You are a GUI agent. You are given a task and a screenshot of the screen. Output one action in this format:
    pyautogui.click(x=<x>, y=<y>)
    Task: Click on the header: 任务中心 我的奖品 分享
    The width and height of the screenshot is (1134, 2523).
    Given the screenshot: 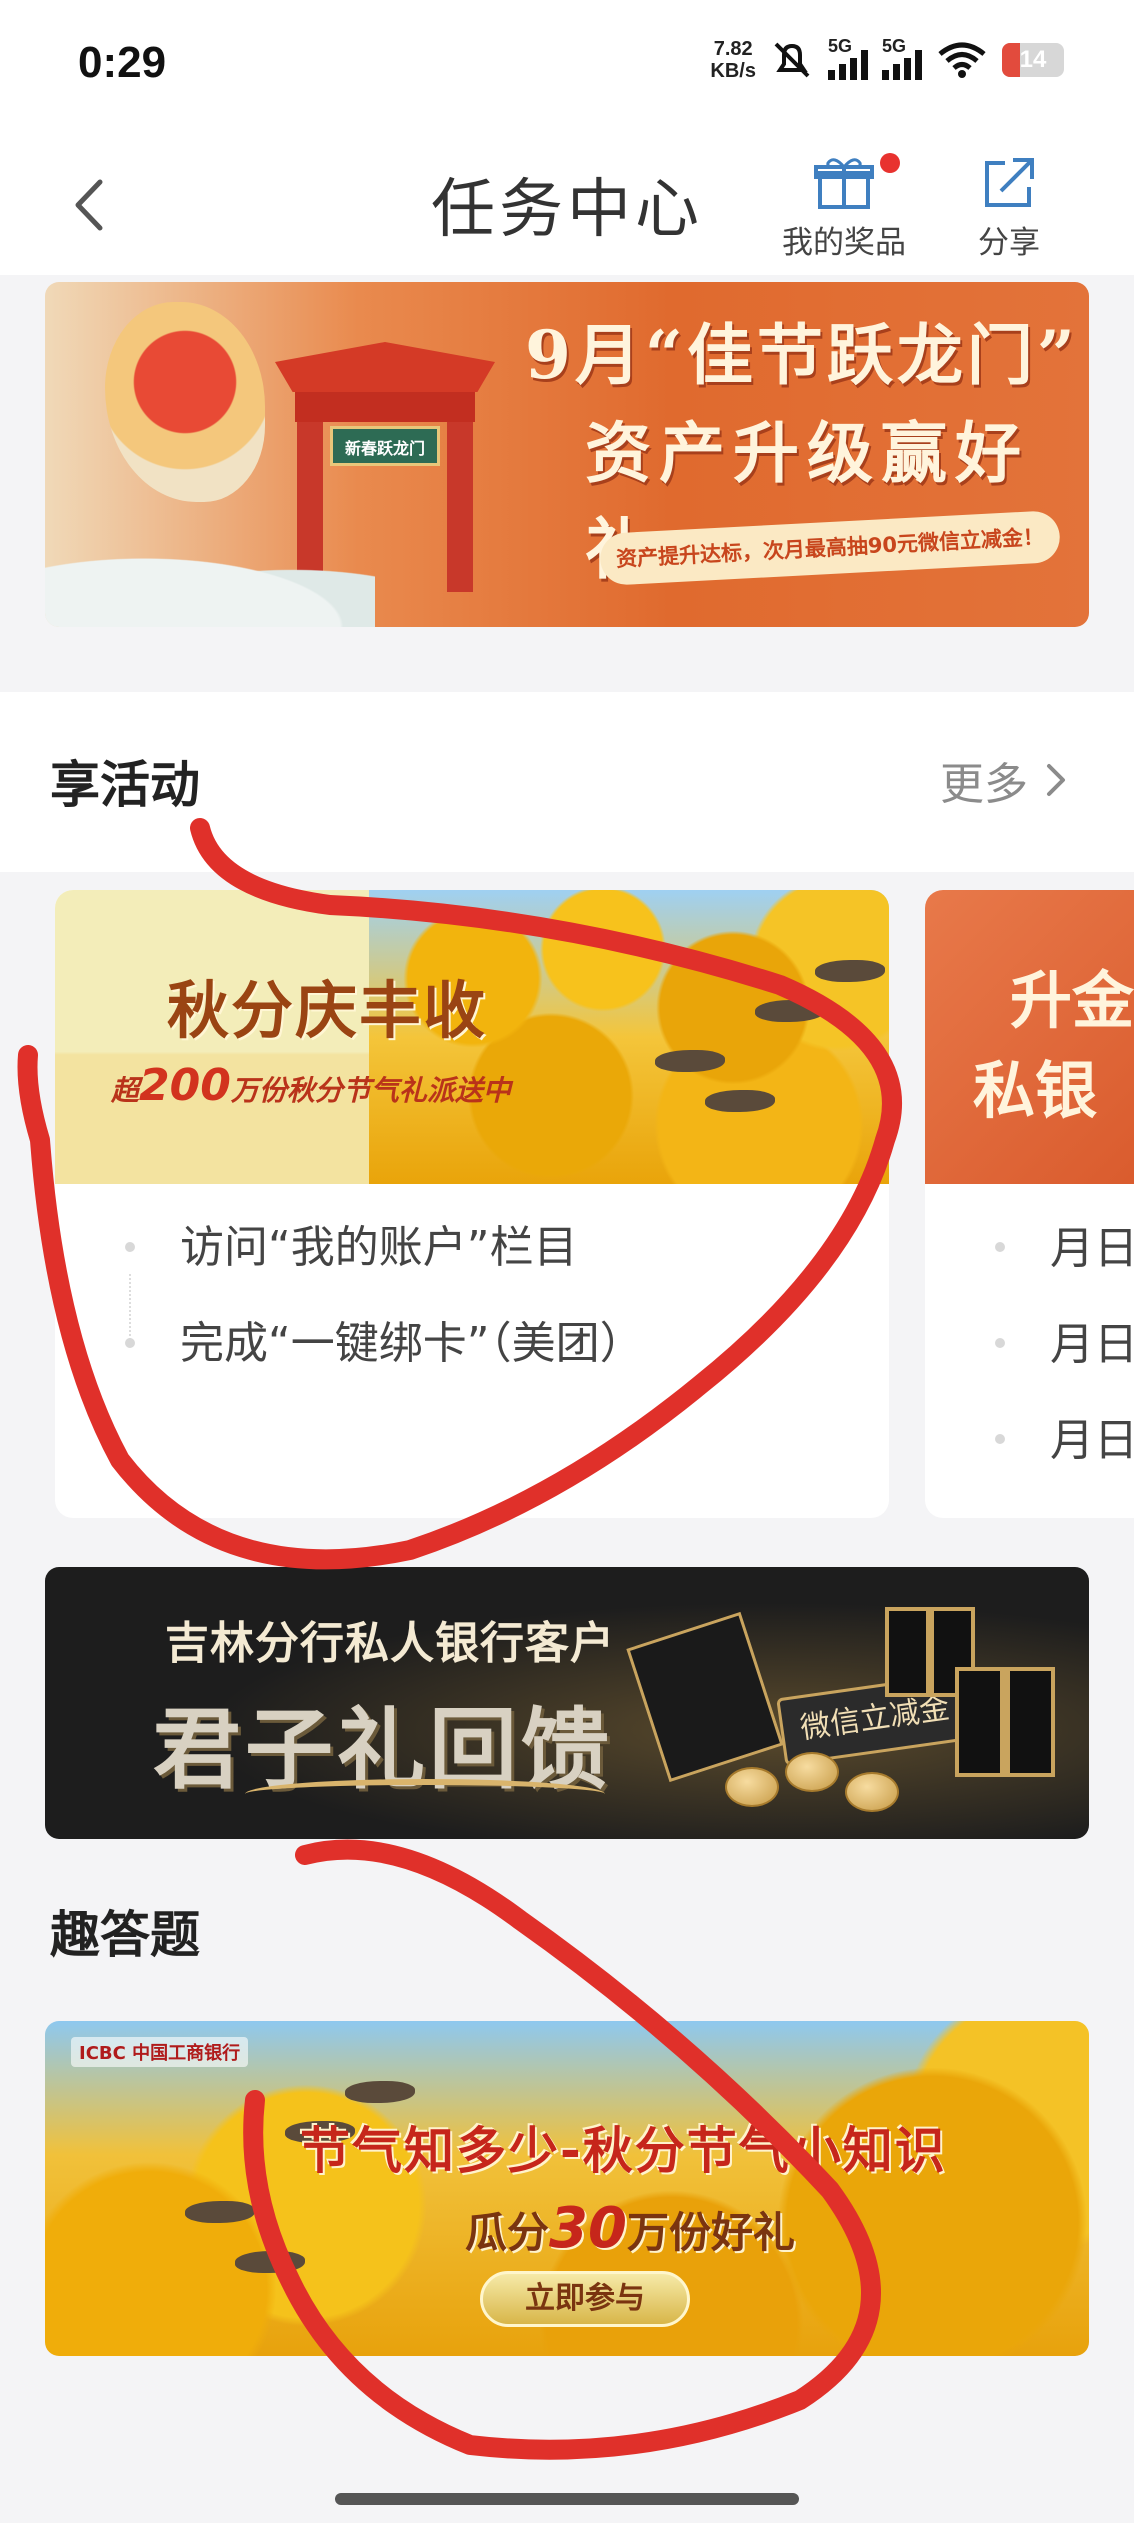 What is the action you would take?
    pyautogui.click(x=567, y=202)
    